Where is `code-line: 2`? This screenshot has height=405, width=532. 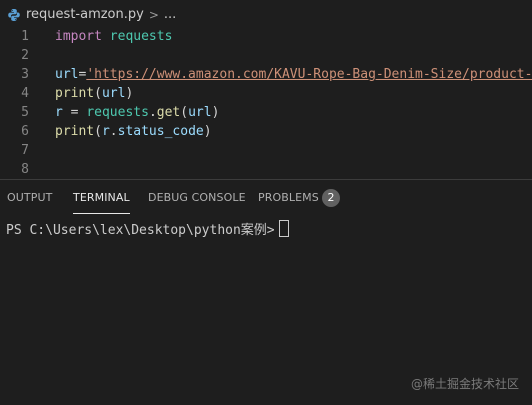 code-line: 2 is located at coordinates (266, 55).